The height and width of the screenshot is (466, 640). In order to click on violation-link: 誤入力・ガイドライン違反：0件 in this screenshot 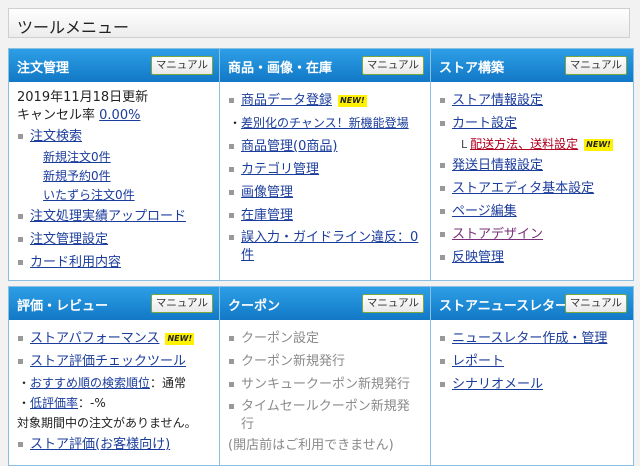, I will do `click(329, 246)`.